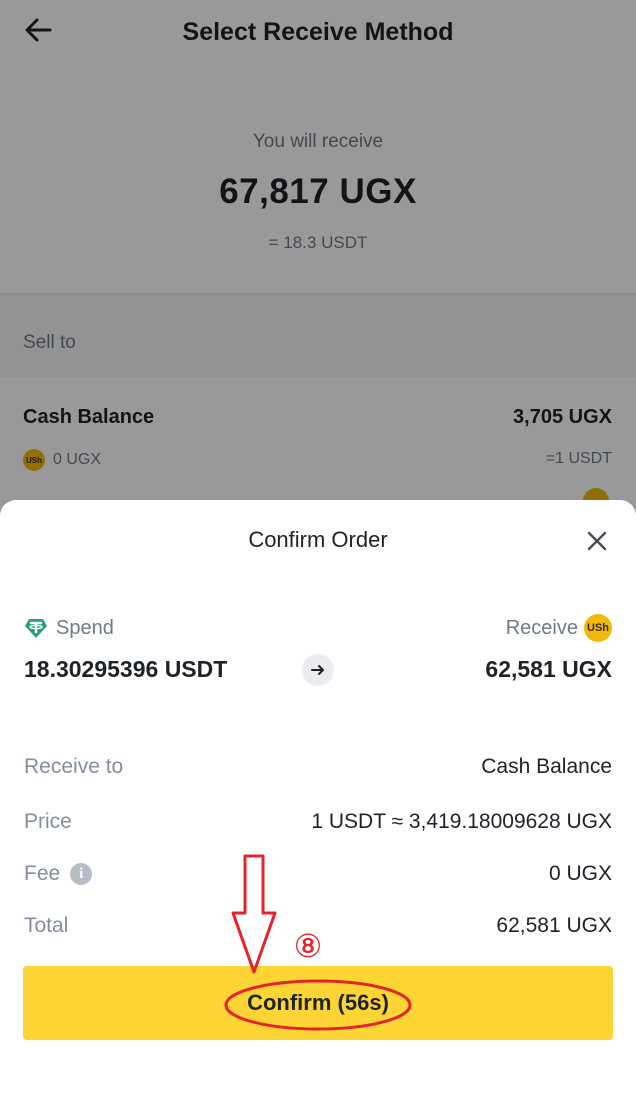  What do you see at coordinates (46, 925) in the screenshot?
I see `detail-label: Total` at bounding box center [46, 925].